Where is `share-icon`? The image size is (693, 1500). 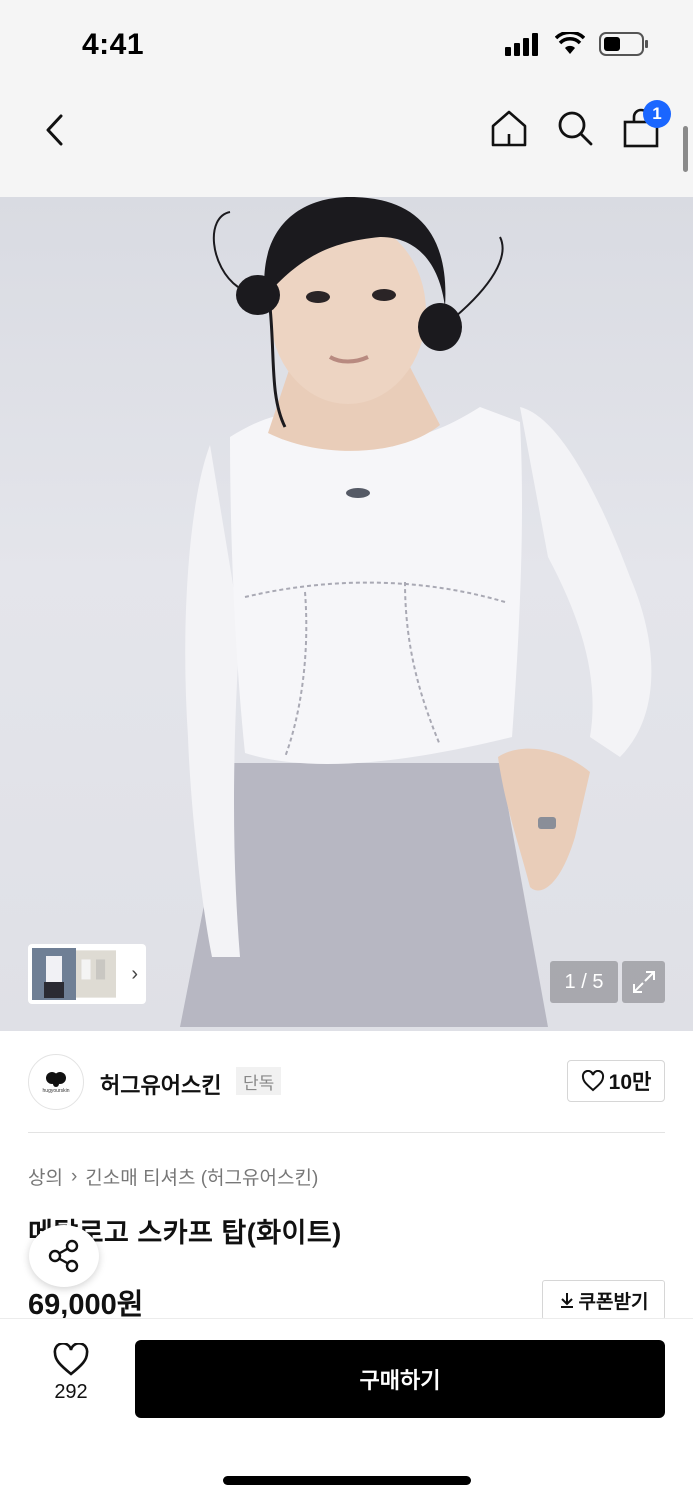 share-icon is located at coordinates (63, 1256).